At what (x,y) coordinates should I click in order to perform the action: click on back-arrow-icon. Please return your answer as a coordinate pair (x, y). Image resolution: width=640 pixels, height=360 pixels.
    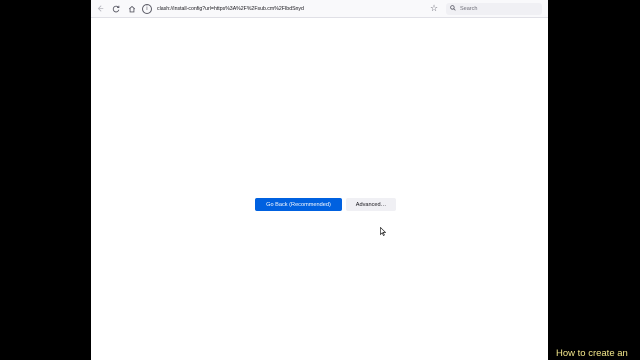
    Looking at the image, I should click on (100, 9).